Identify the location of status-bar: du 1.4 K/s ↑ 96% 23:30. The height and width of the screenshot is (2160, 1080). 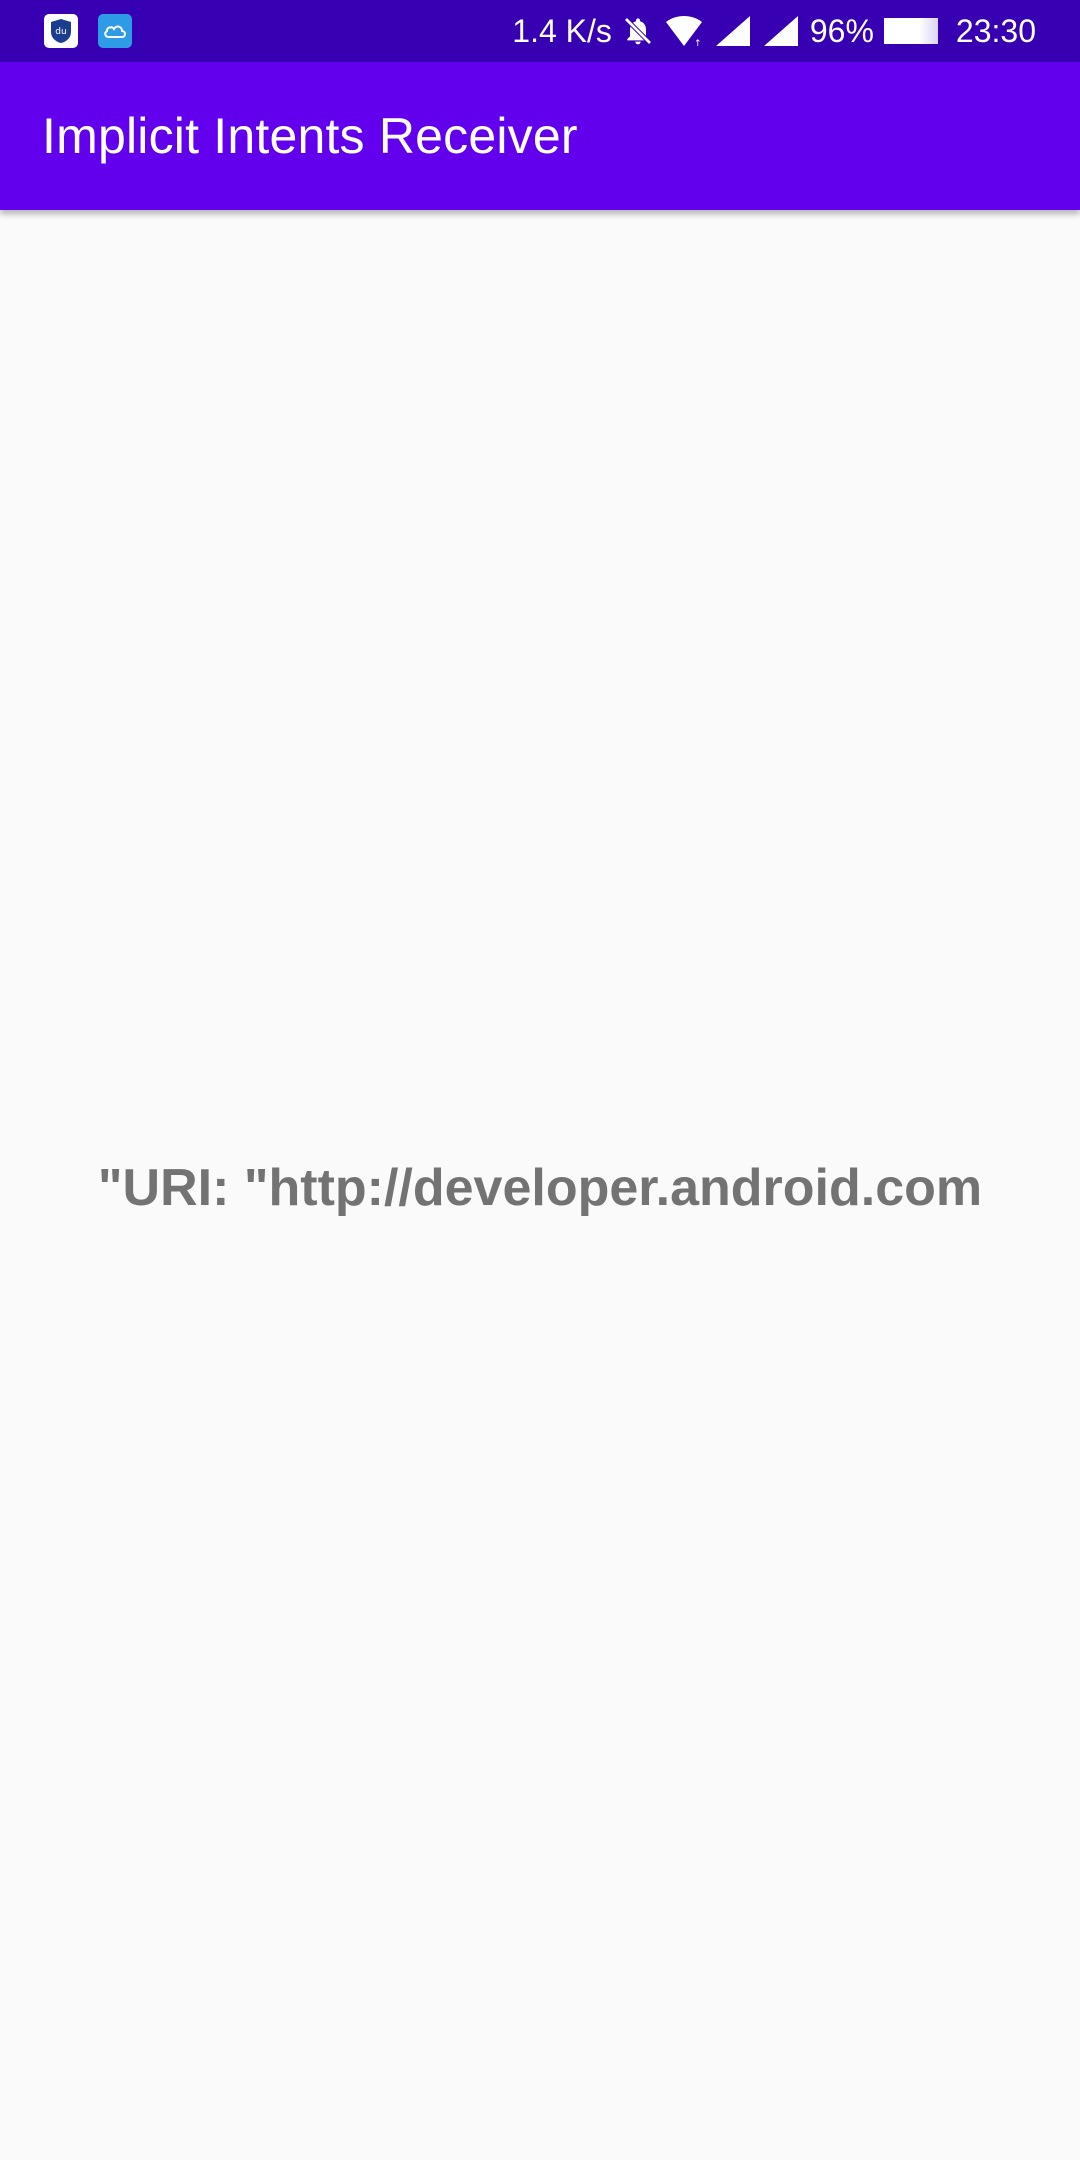
(540, 31).